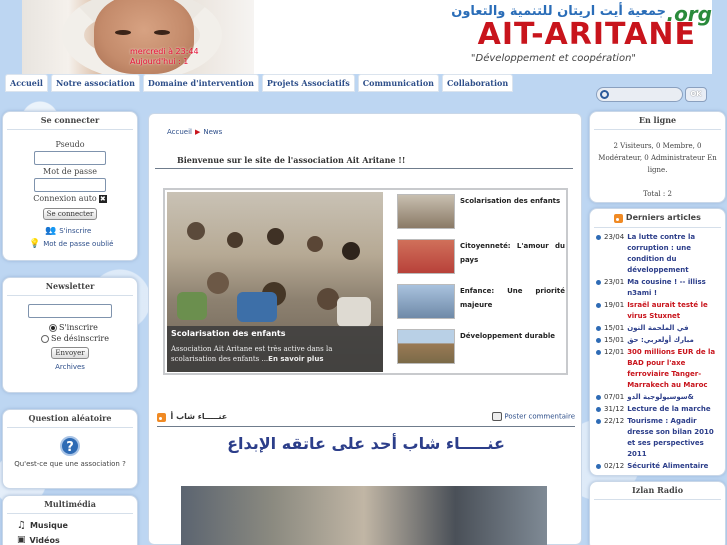 This screenshot has width=727, height=545. What do you see at coordinates (70, 171) in the screenshot?
I see `password-label: Mot de passe` at bounding box center [70, 171].